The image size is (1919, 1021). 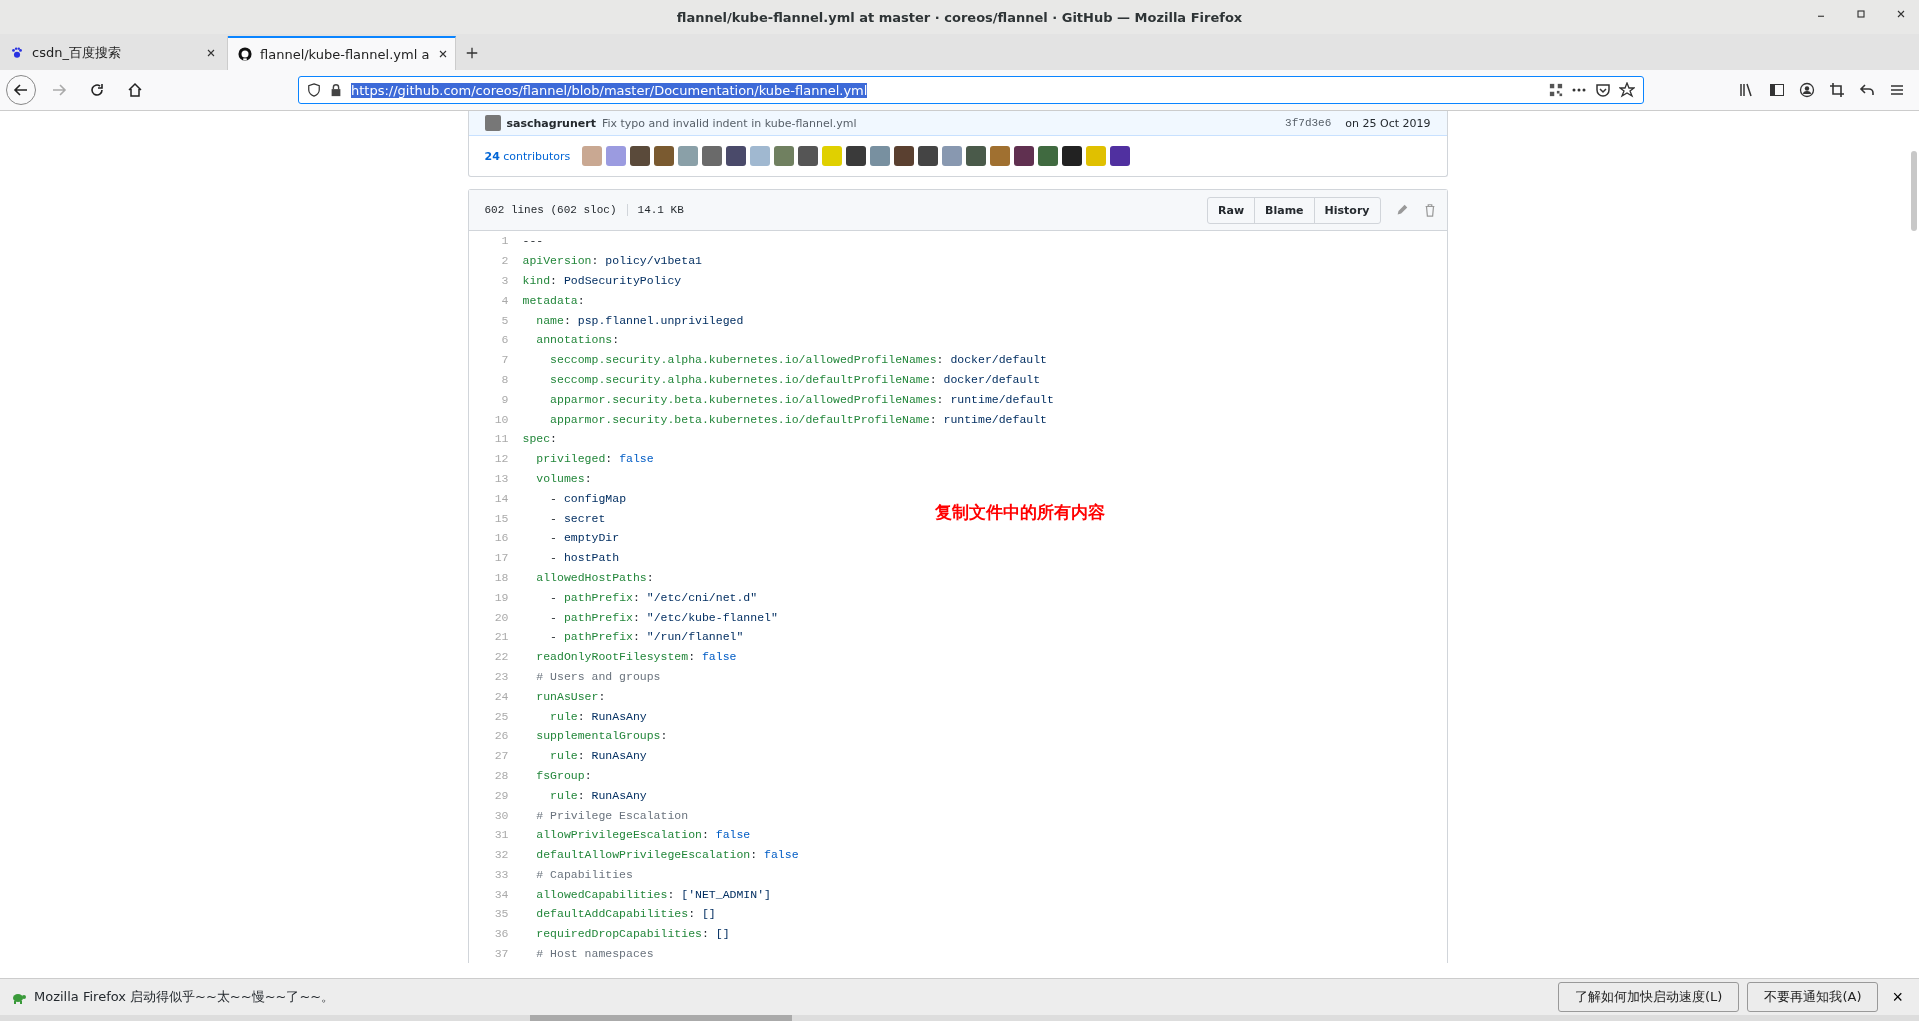 What do you see at coordinates (1837, 90) in the screenshot?
I see `crop-icon` at bounding box center [1837, 90].